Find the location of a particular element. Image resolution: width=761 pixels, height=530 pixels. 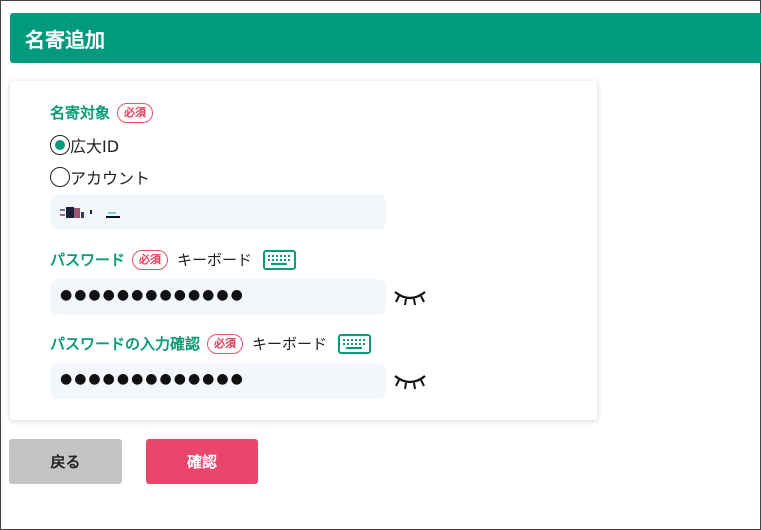

password-input: ●●●●●●●●●●●●● is located at coordinates (218, 297).